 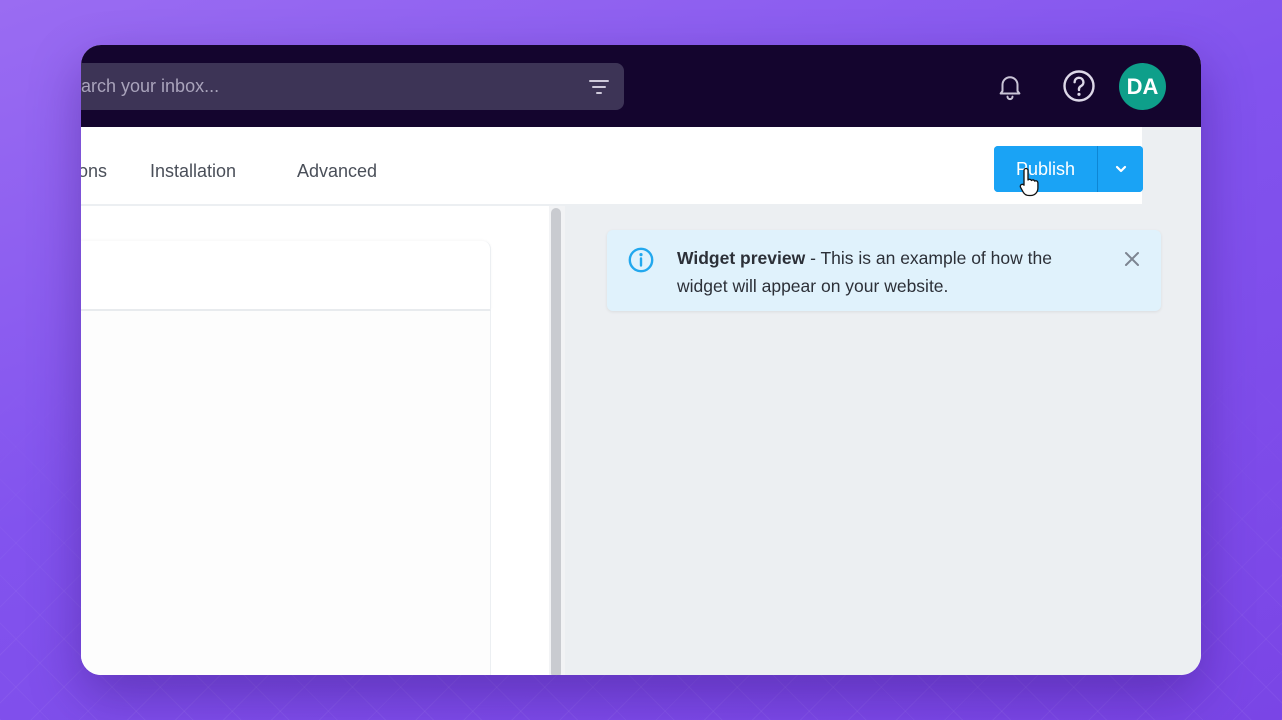 I want to click on close-icon, so click(x=1132, y=259).